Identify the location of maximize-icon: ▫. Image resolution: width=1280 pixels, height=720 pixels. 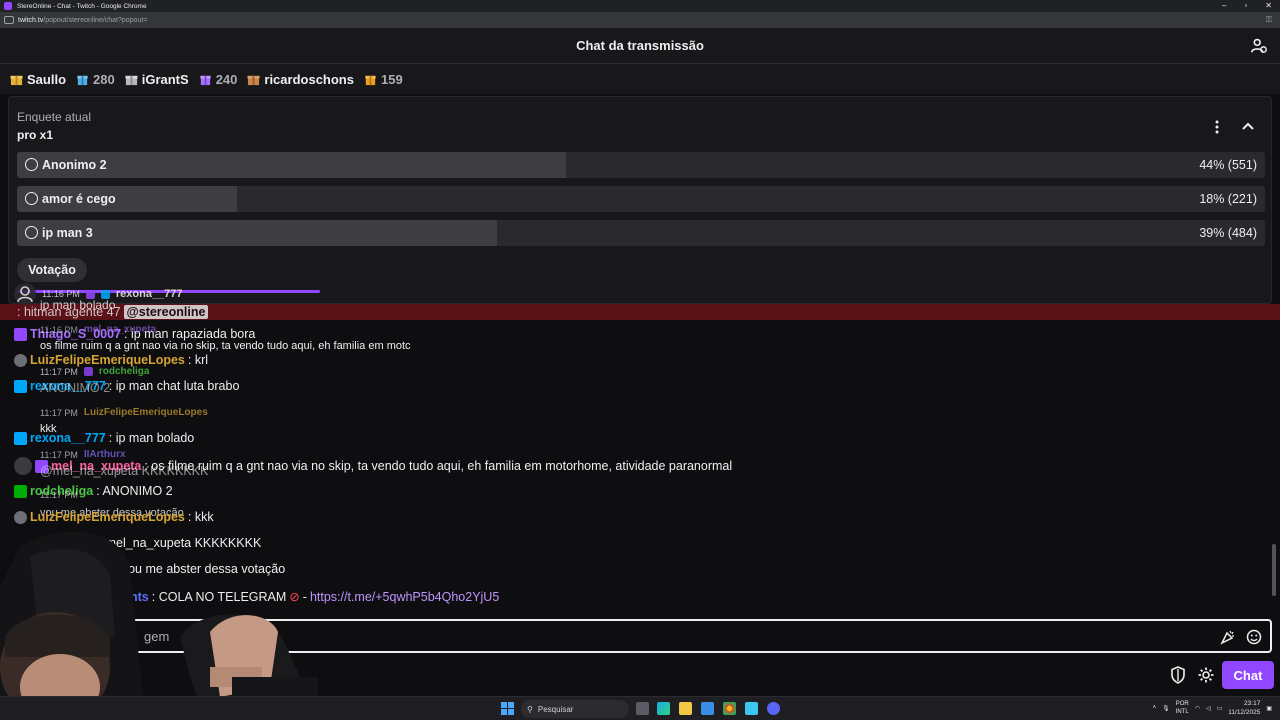
(1245, 6).